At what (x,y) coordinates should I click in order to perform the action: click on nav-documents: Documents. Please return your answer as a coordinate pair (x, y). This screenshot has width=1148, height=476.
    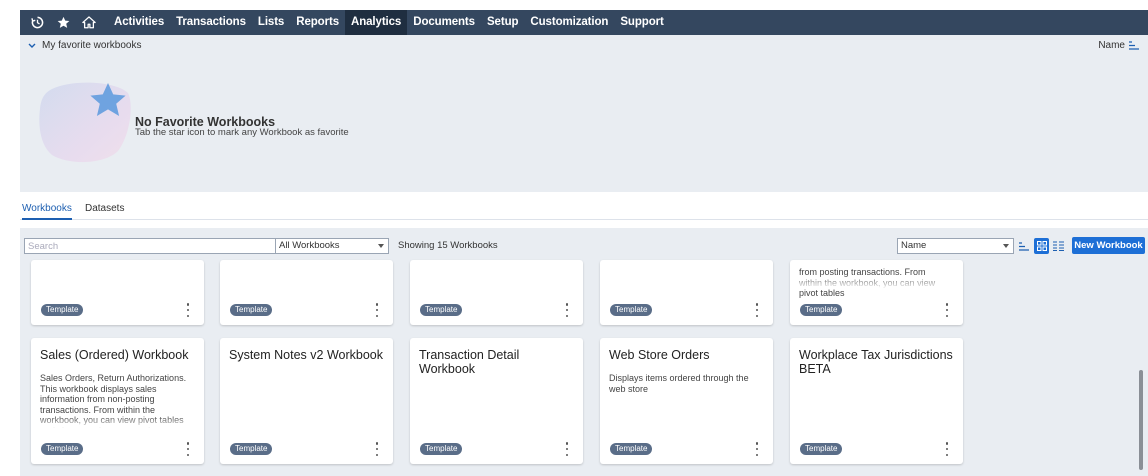
    Looking at the image, I should click on (444, 22).